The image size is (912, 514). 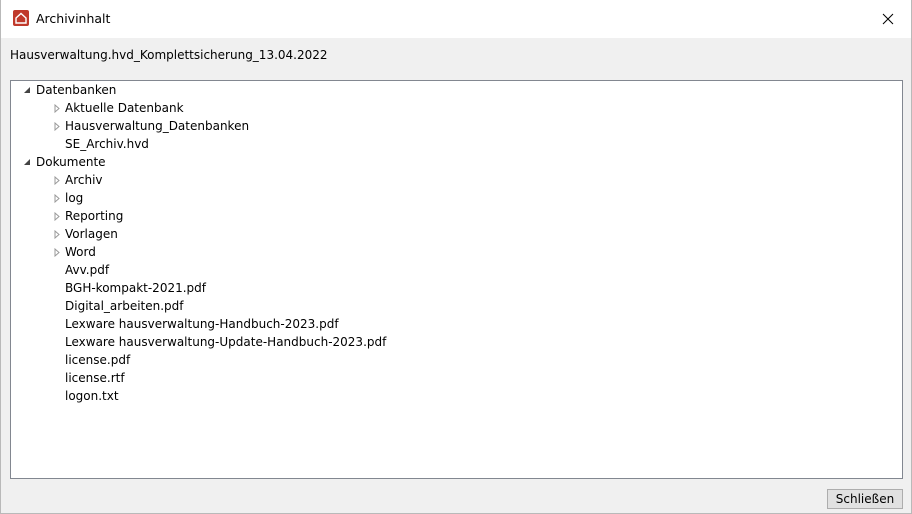 I want to click on tree-node-label: Archiv, so click(x=84, y=180).